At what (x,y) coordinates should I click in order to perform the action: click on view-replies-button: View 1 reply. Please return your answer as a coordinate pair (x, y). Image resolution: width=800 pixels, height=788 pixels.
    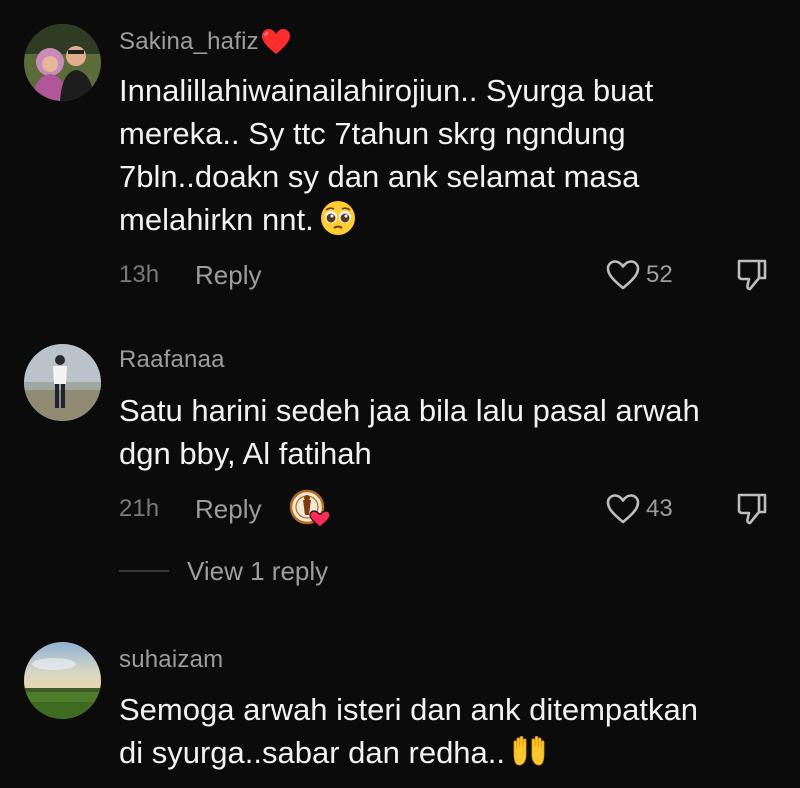
    Looking at the image, I should click on (223, 571).